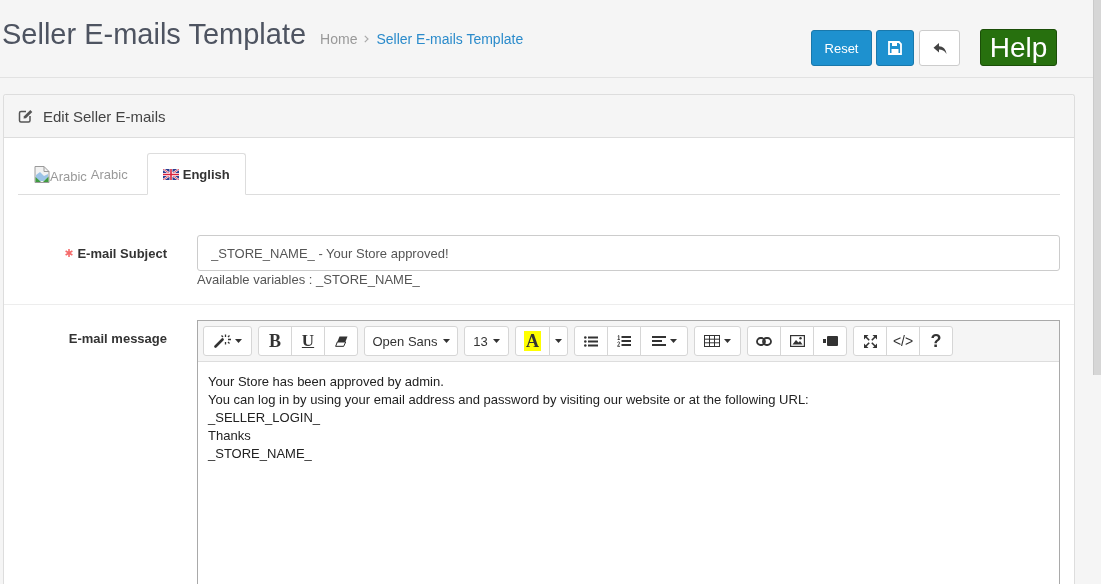 This screenshot has height=584, width=1101. What do you see at coordinates (264, 418) in the screenshot?
I see `message-text-line: _SELLER_LOGIN_` at bounding box center [264, 418].